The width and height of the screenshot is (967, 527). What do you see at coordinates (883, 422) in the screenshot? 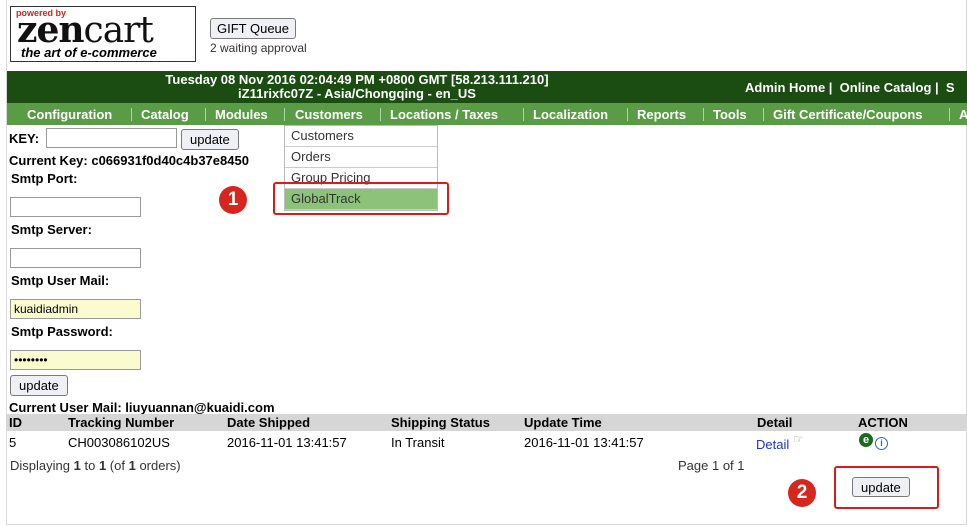
I see `col-action: ACTION` at bounding box center [883, 422].